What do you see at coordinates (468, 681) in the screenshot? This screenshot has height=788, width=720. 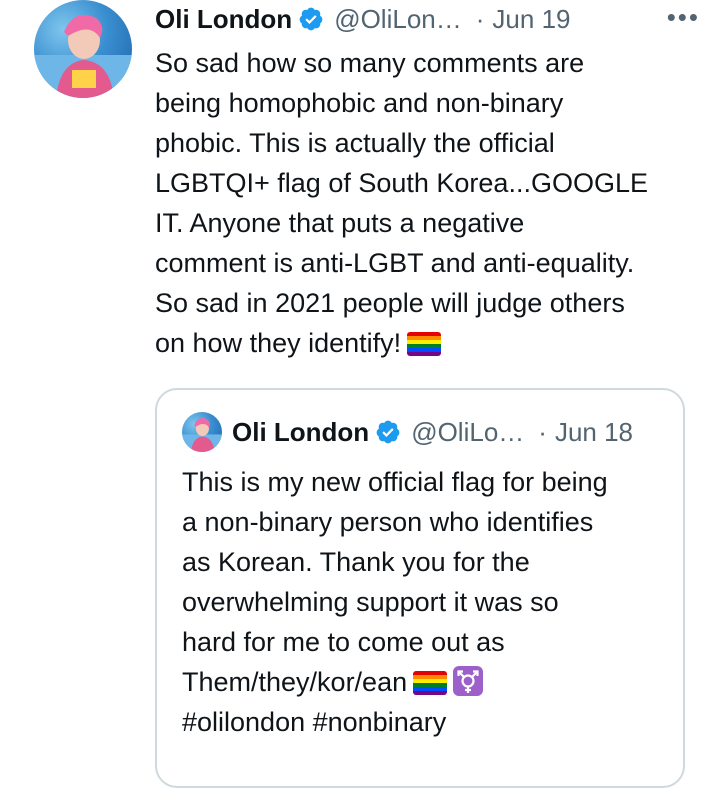 I see `transgender-symbol-icon` at bounding box center [468, 681].